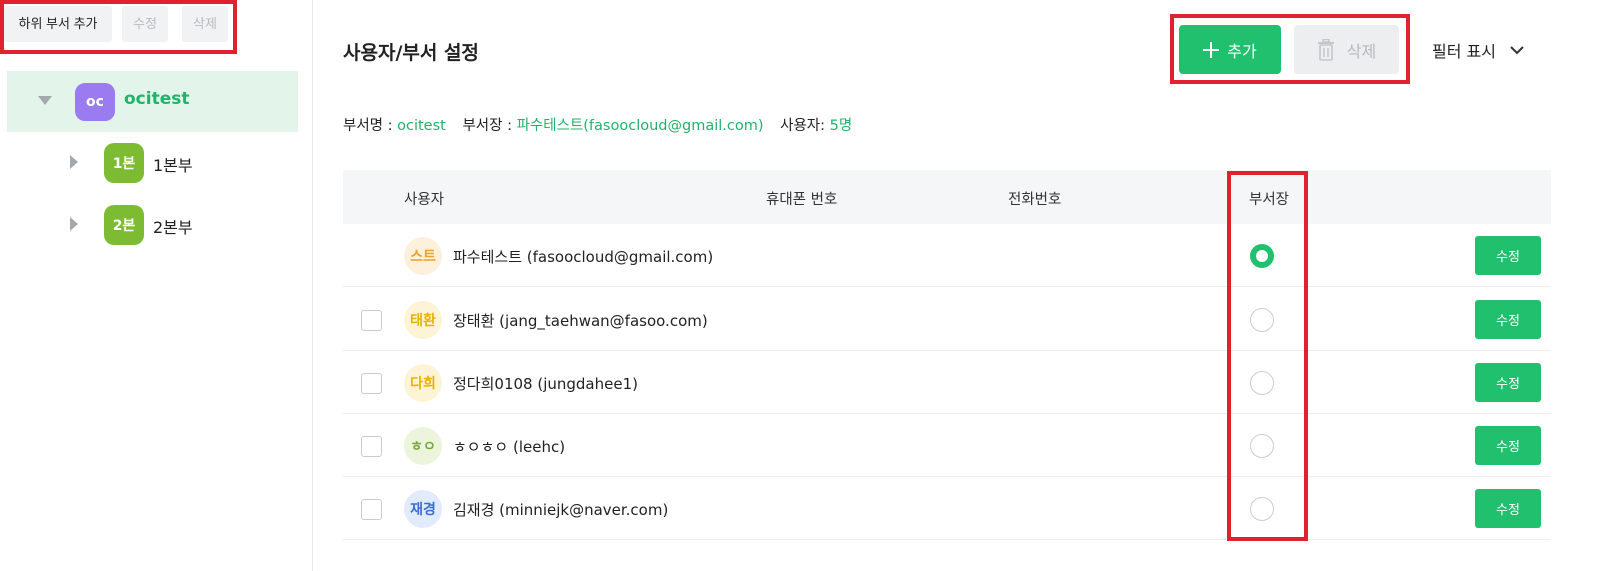 This screenshot has height=571, width=1601. I want to click on edit-department-button: 수정, so click(145, 24).